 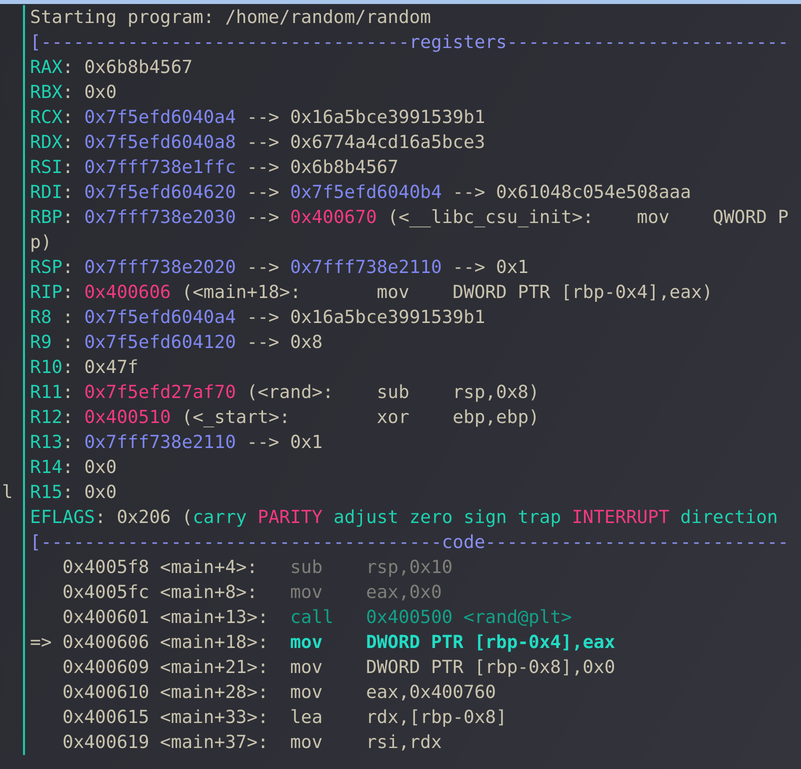 What do you see at coordinates (284, 718) in the screenshot?
I see `terminal-line: 0x400615 <main+33>: lea rdx,[rbp-0x8]` at bounding box center [284, 718].